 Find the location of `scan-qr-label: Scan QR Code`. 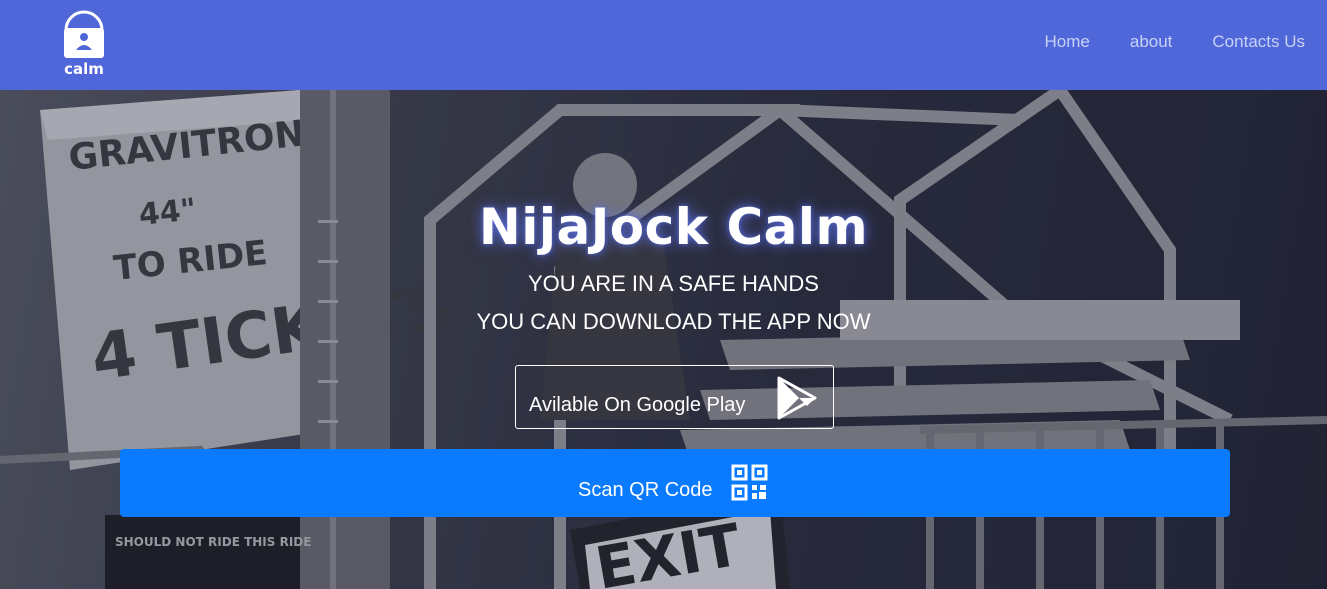

scan-qr-label: Scan QR Code is located at coordinates (645, 490).